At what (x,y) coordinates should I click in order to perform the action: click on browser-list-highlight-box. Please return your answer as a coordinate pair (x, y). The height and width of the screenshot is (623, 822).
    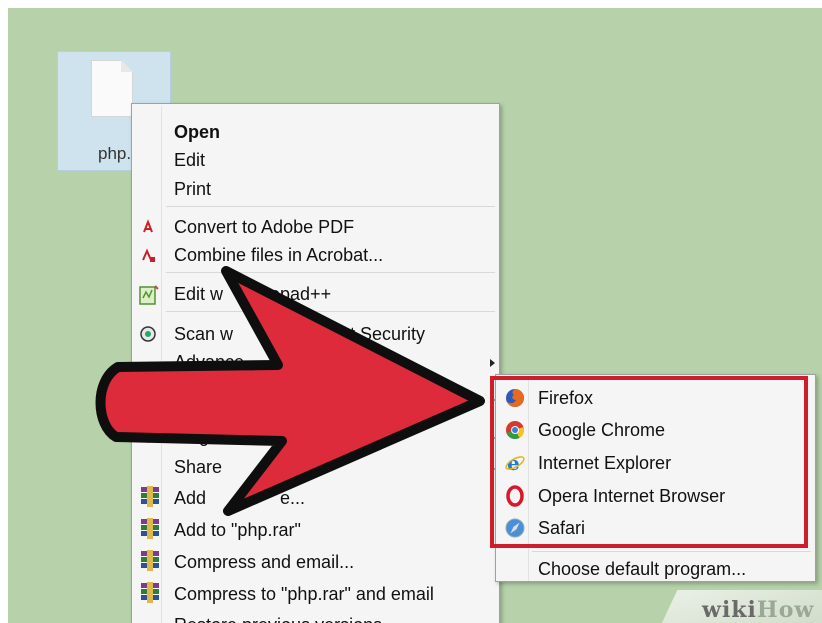
    Looking at the image, I should click on (649, 462).